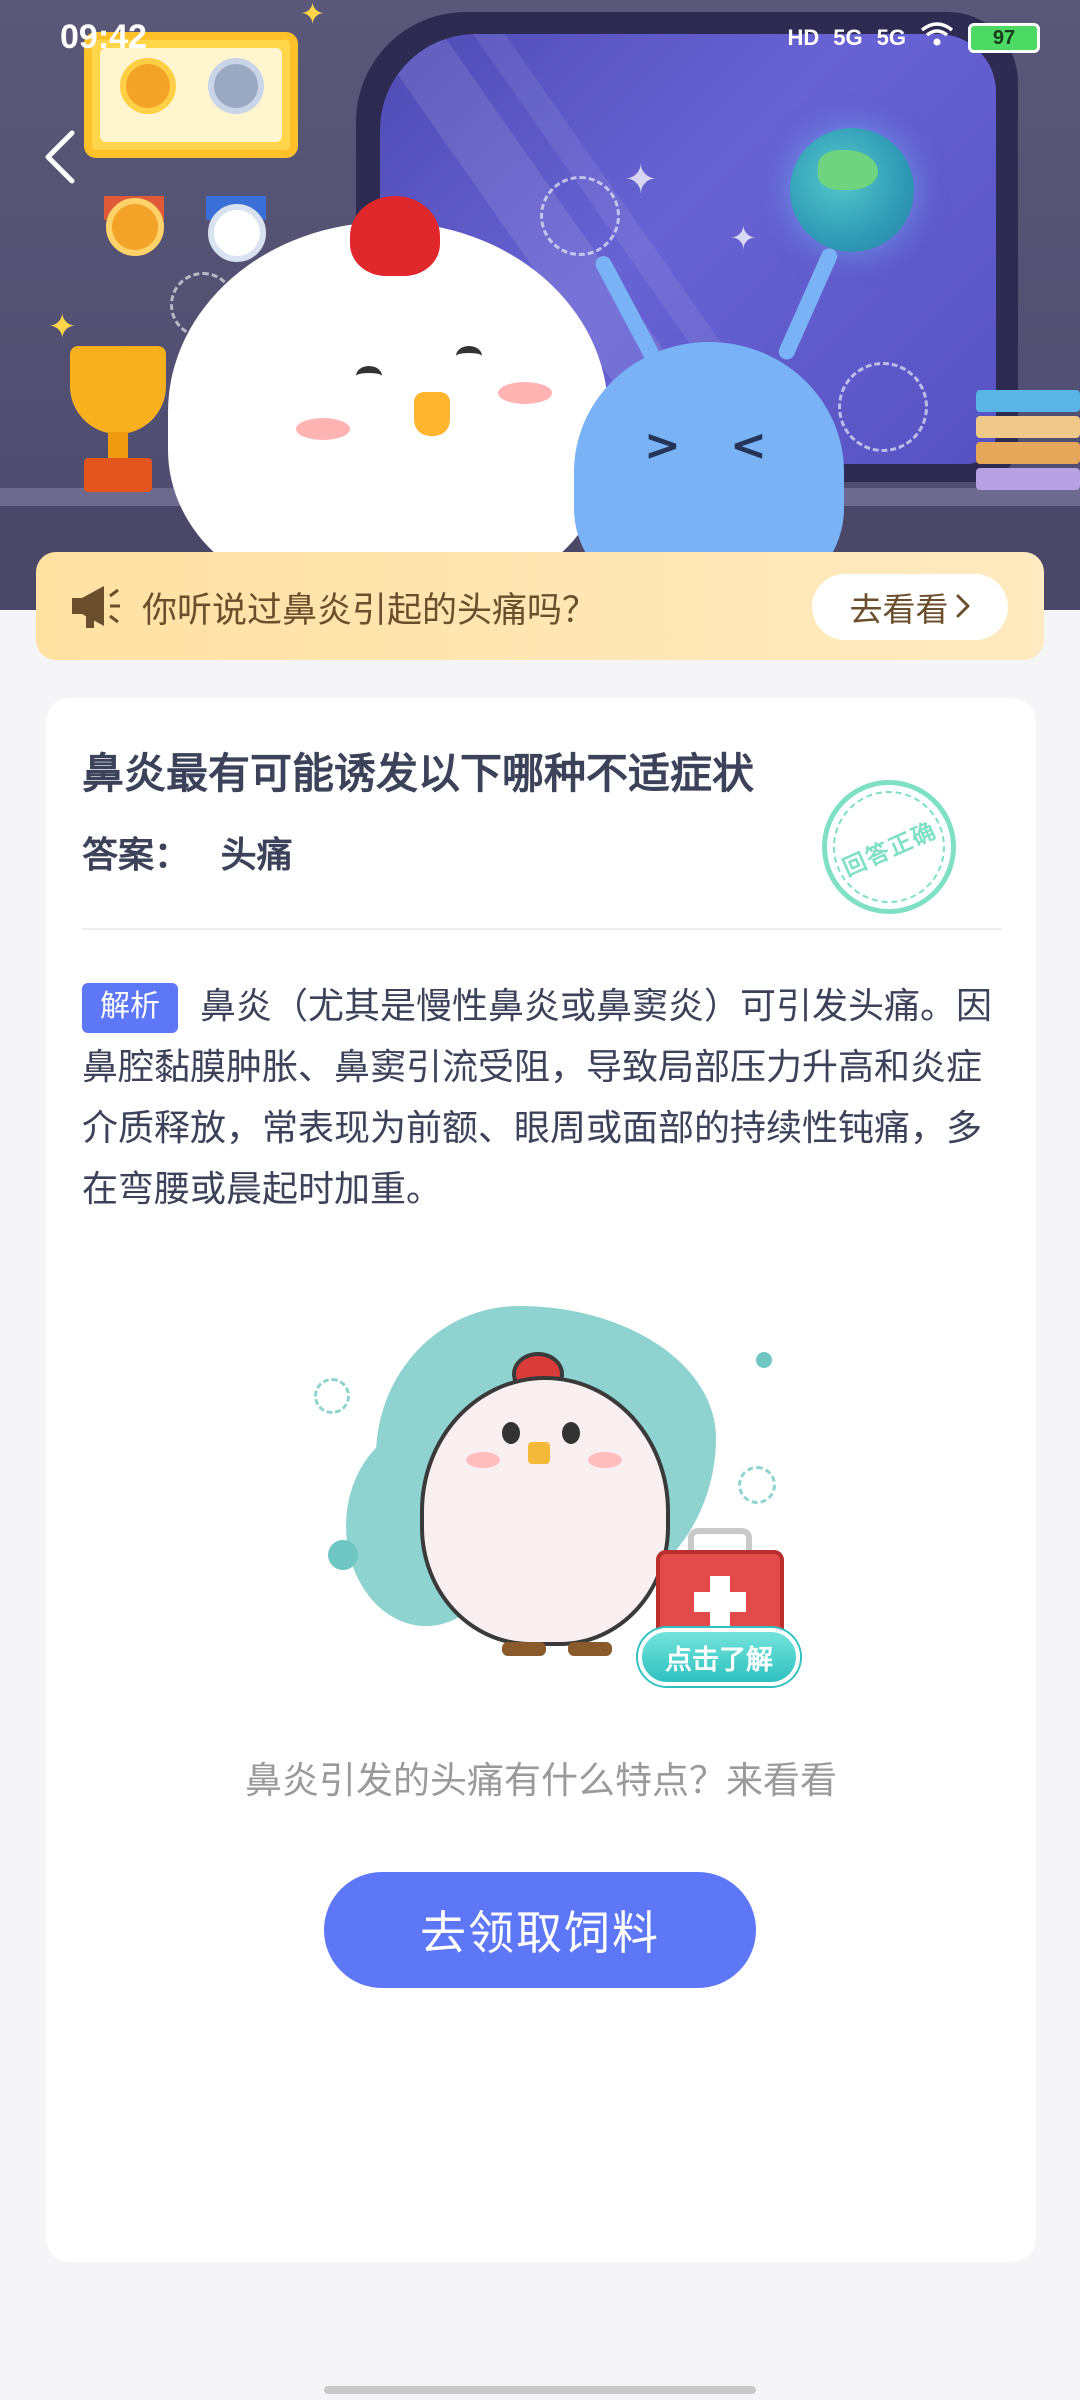  I want to click on wifi-icon, so click(937, 38).